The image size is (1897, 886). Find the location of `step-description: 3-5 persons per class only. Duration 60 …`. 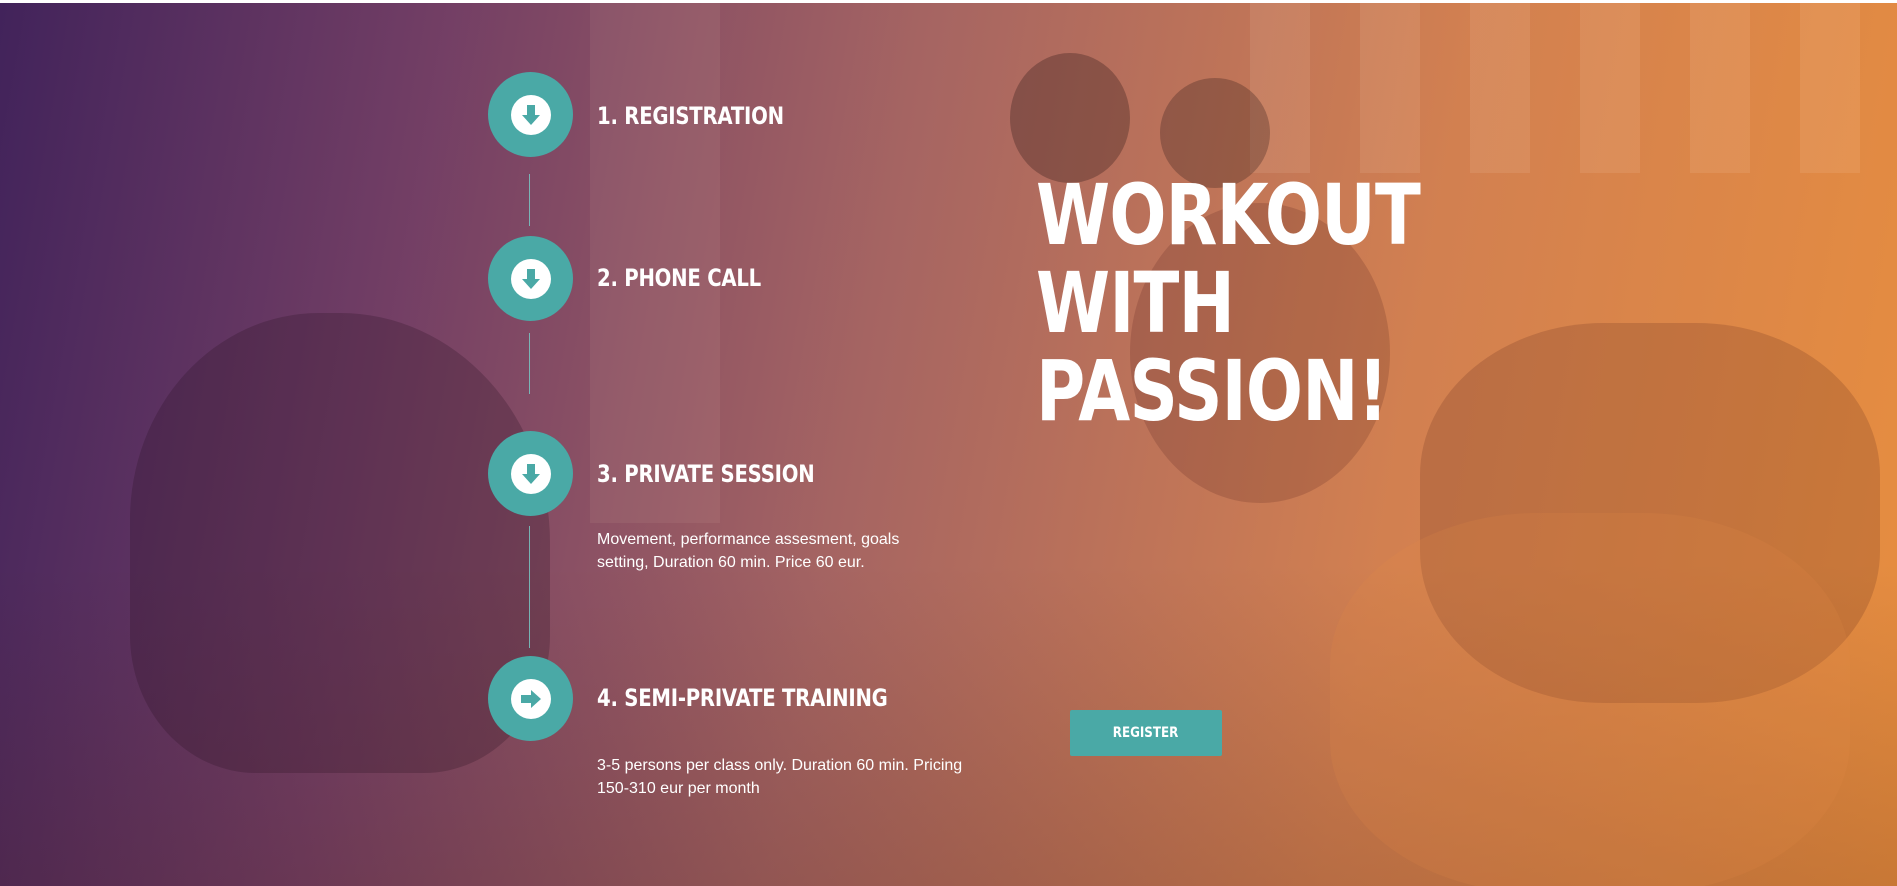

step-description: 3-5 persons per class only. Duration 60 … is located at coordinates (780, 777).